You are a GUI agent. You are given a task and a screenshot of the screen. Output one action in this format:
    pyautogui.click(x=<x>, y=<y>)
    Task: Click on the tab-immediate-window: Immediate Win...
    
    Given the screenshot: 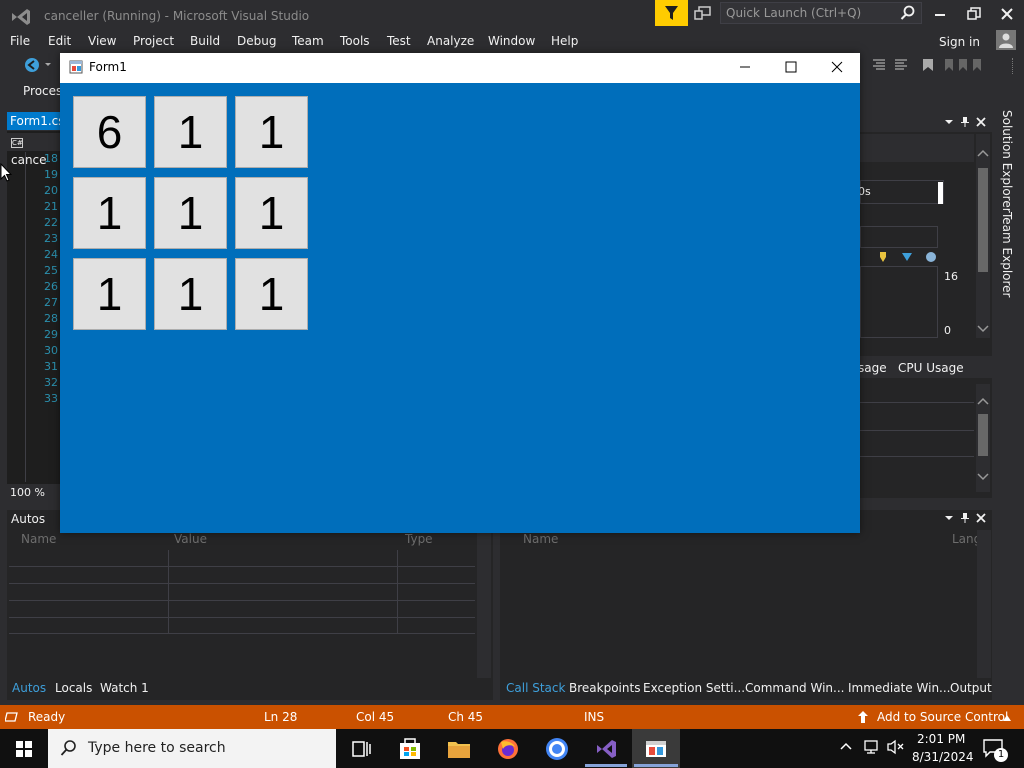 What is the action you would take?
    pyautogui.click(x=899, y=688)
    